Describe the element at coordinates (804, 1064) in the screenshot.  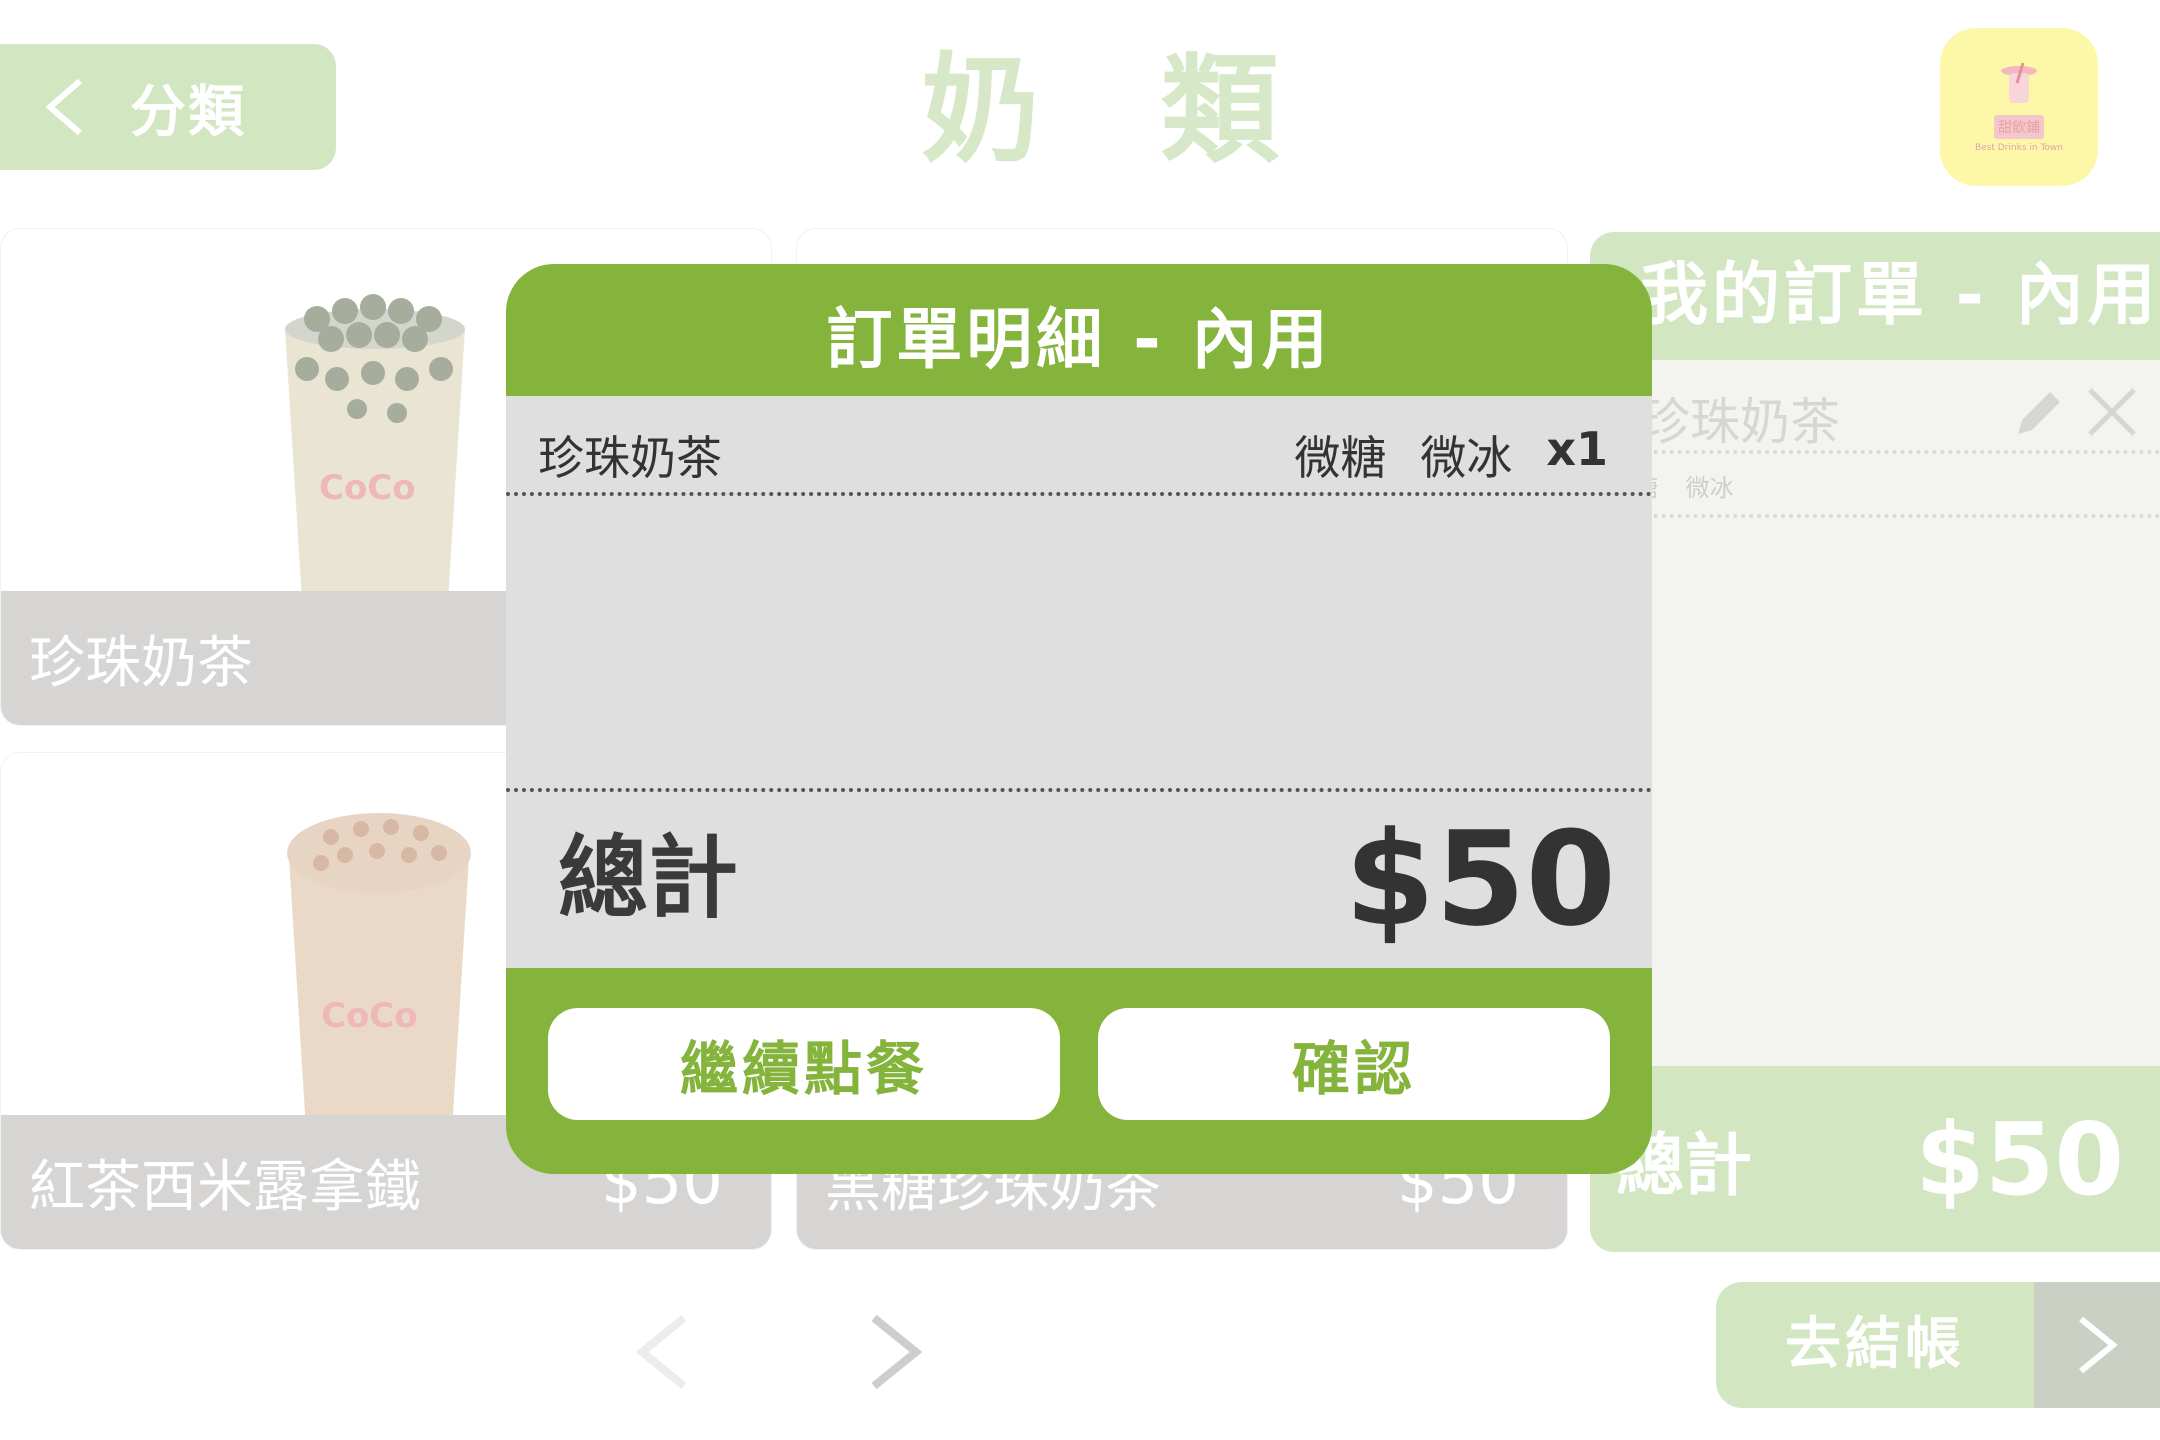
I see `continue-ordering-button: 繼續點餐` at that location.